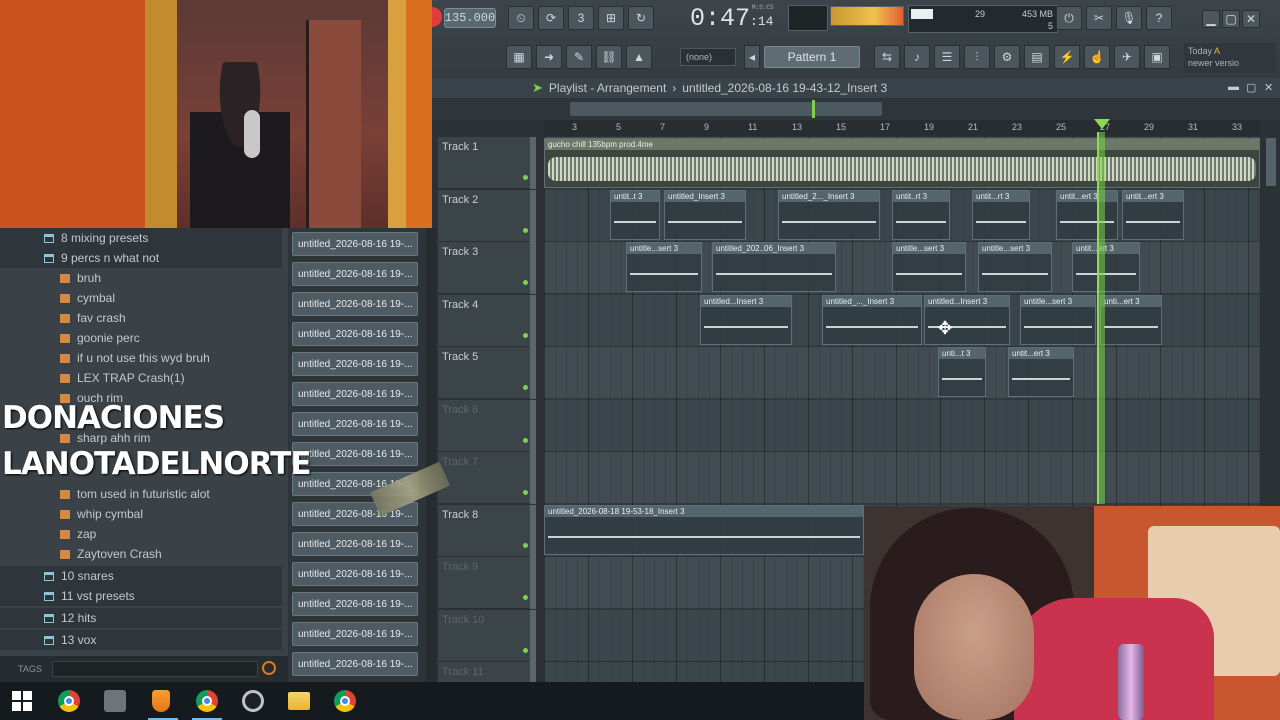 The image size is (1280, 720). Describe the element at coordinates (1127, 57) in the screenshot. I see `record-options-icon: ✈` at that location.